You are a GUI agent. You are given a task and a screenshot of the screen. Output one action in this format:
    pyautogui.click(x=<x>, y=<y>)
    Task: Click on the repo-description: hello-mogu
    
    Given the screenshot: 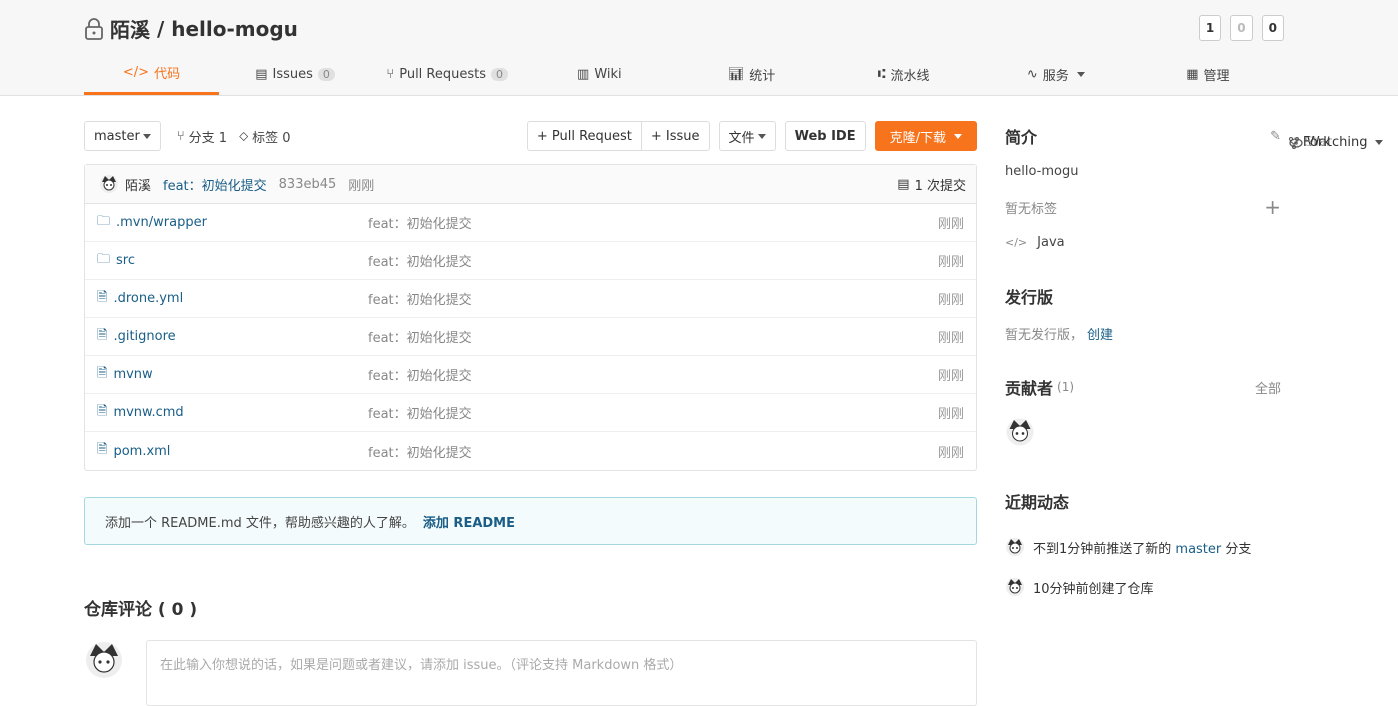 What is the action you would take?
    pyautogui.click(x=1042, y=171)
    